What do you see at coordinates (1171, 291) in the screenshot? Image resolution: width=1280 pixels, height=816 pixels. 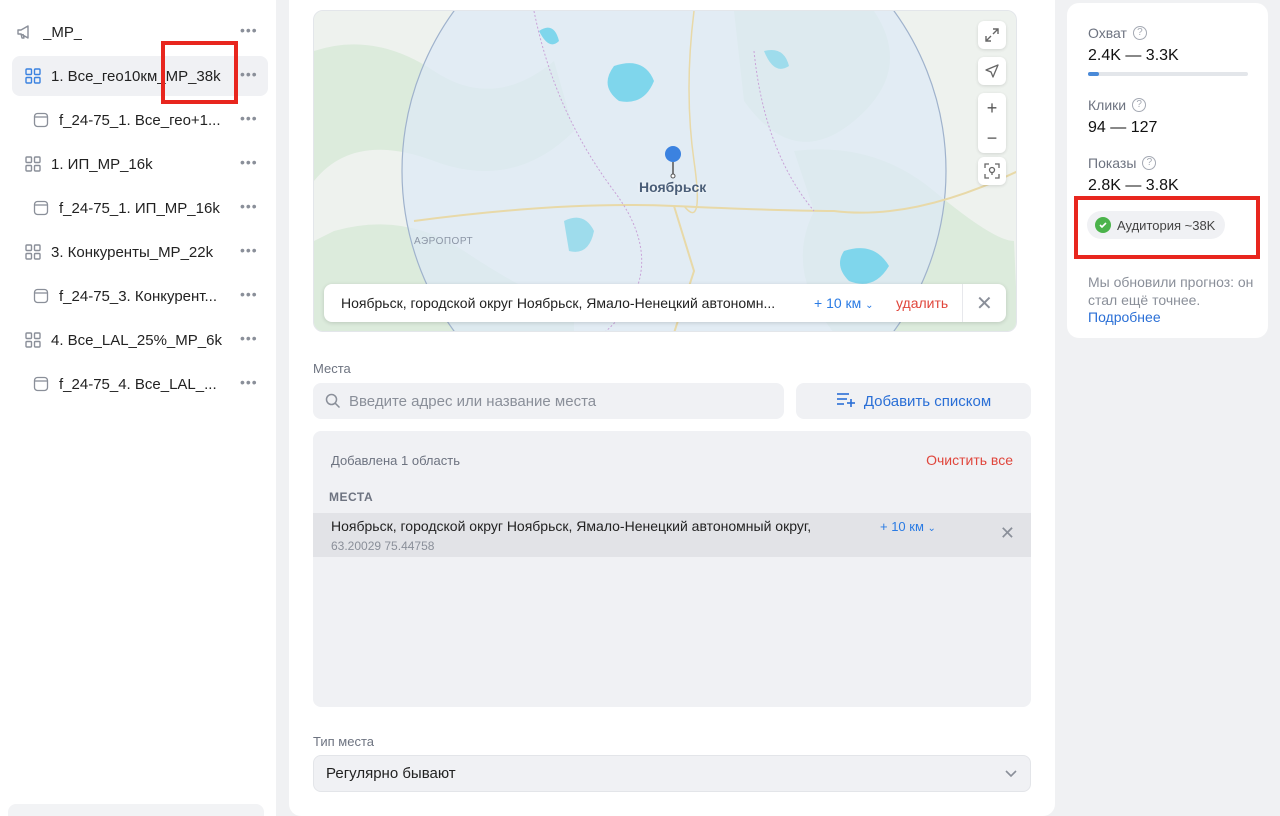 I see `forecast-update-note: Мы обновили прогноз: он стал ещё точнее.` at bounding box center [1171, 291].